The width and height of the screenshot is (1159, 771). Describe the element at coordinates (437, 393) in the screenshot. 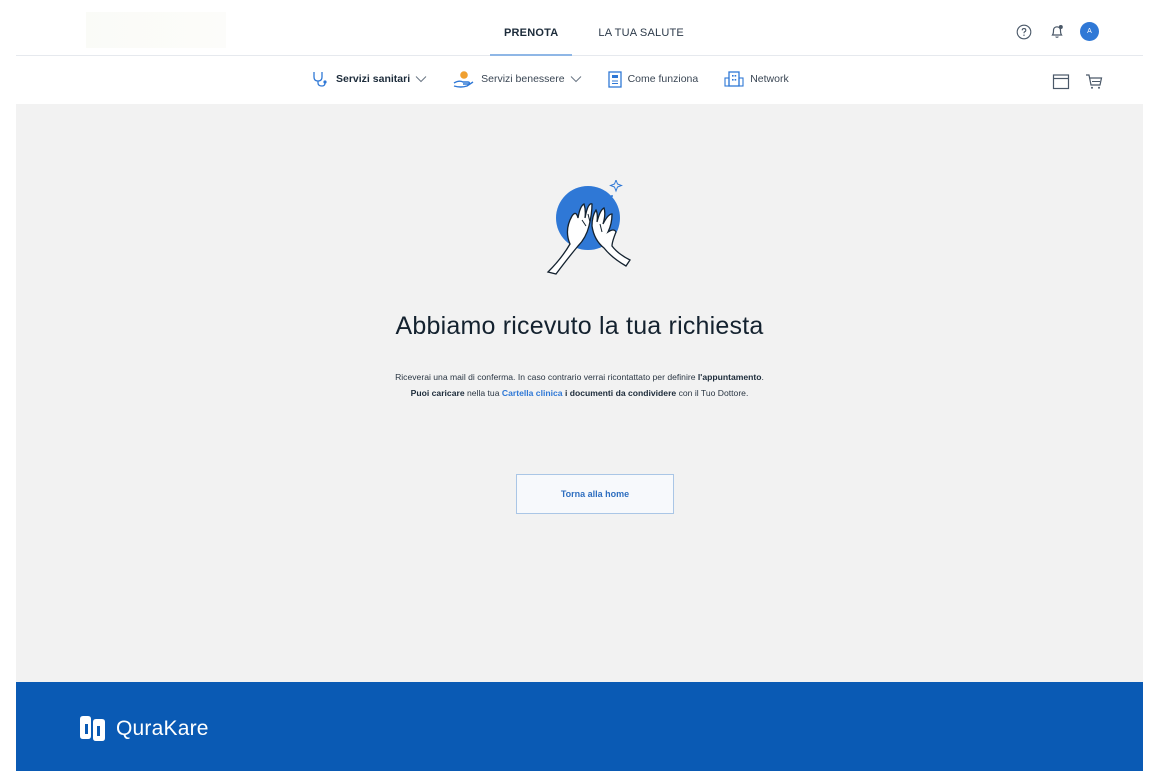

I see `message-bold-puoi-caricare: Puoi caricare` at that location.